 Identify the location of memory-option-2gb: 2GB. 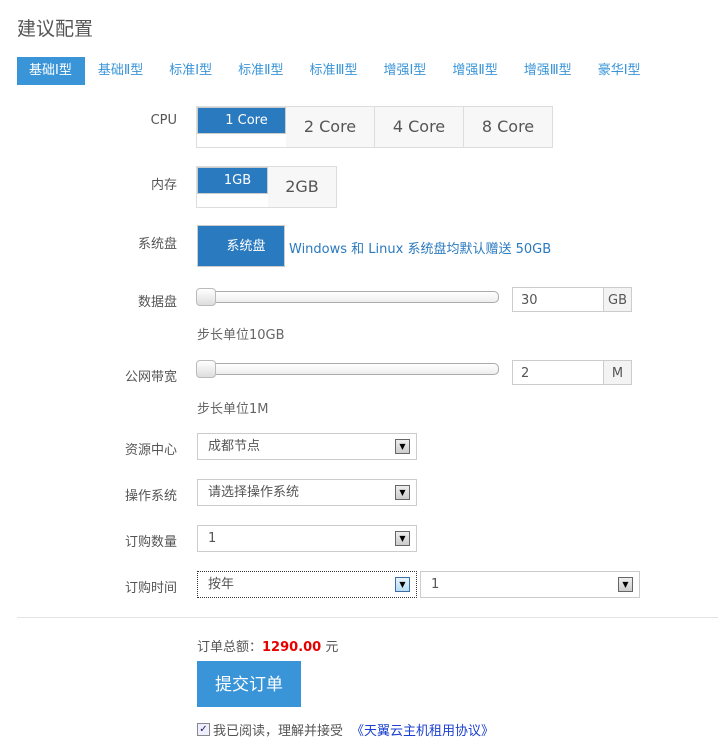
(302, 187).